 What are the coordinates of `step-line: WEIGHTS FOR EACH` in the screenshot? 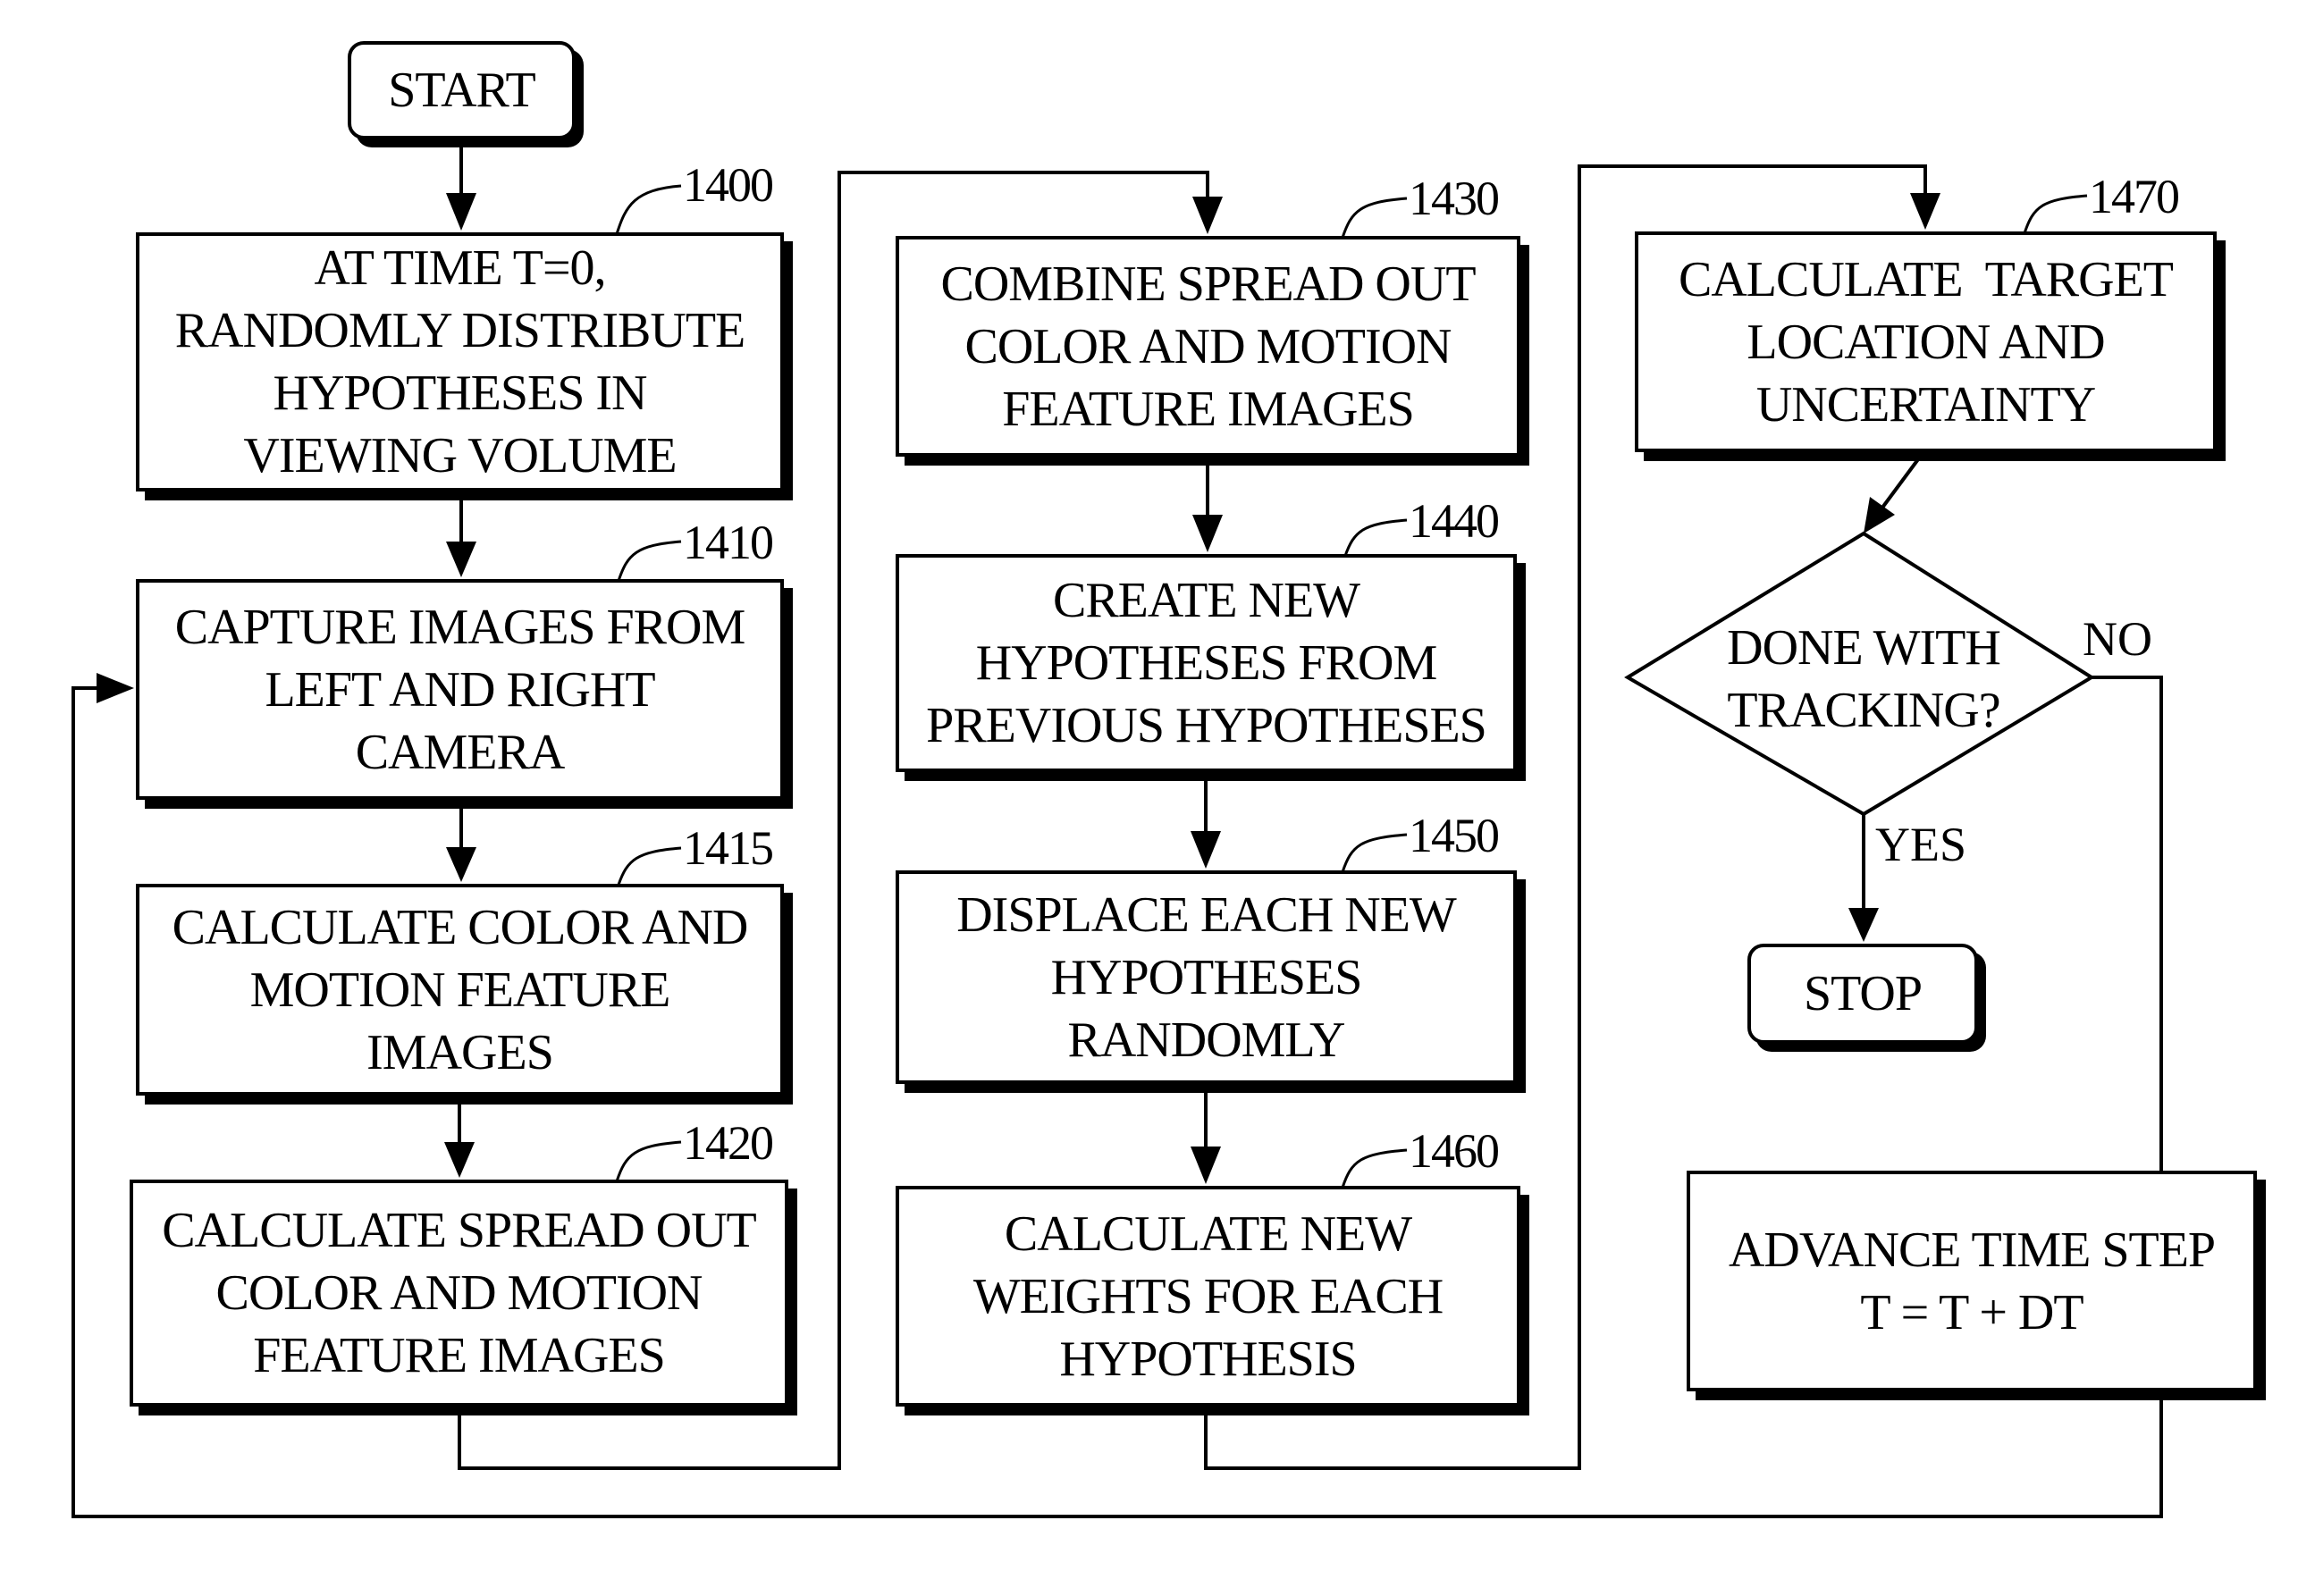 It's located at (1208, 1296).